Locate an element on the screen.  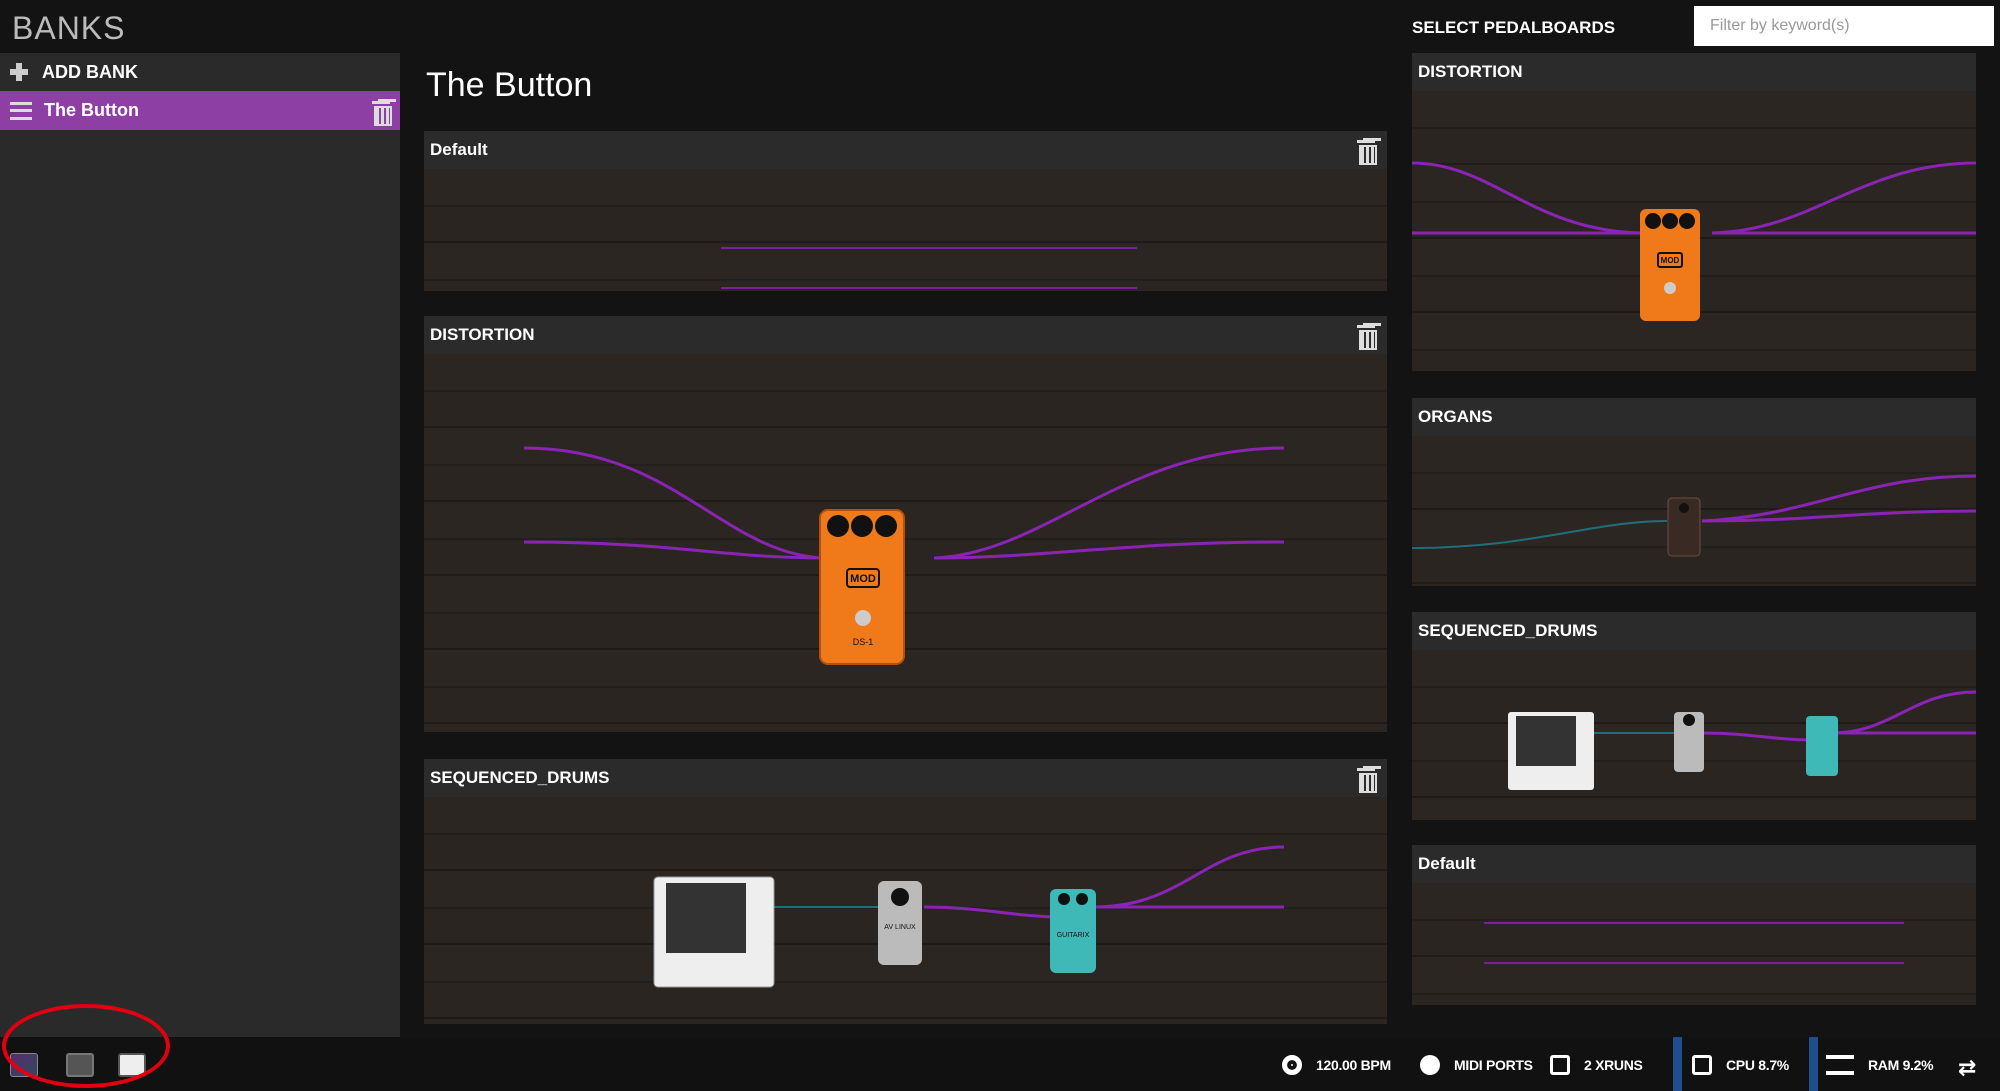
pedal-model-label: GUITARIX is located at coordinates (1073, 935).